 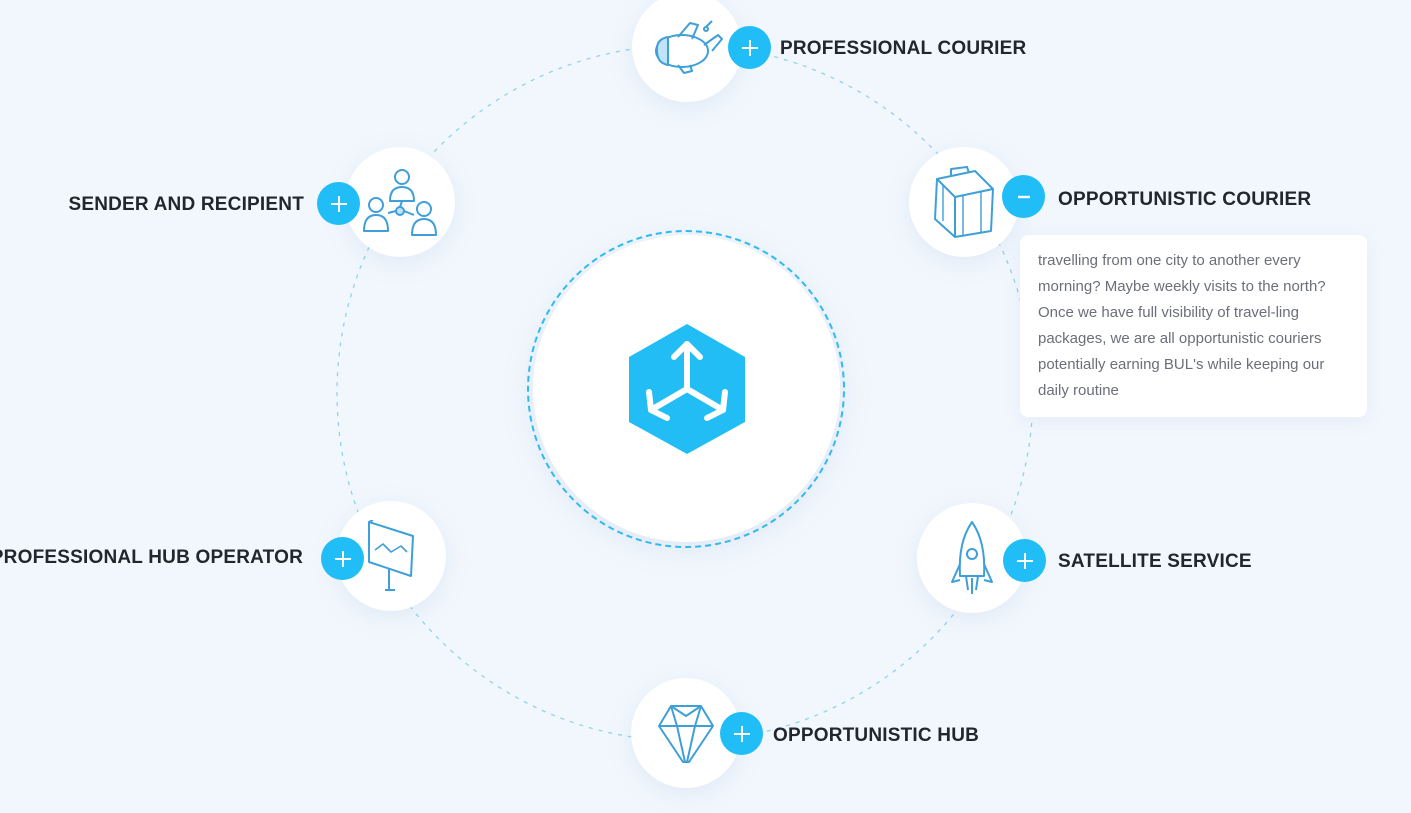 I want to click on node-sender-and-recipient, so click(x=400, y=202).